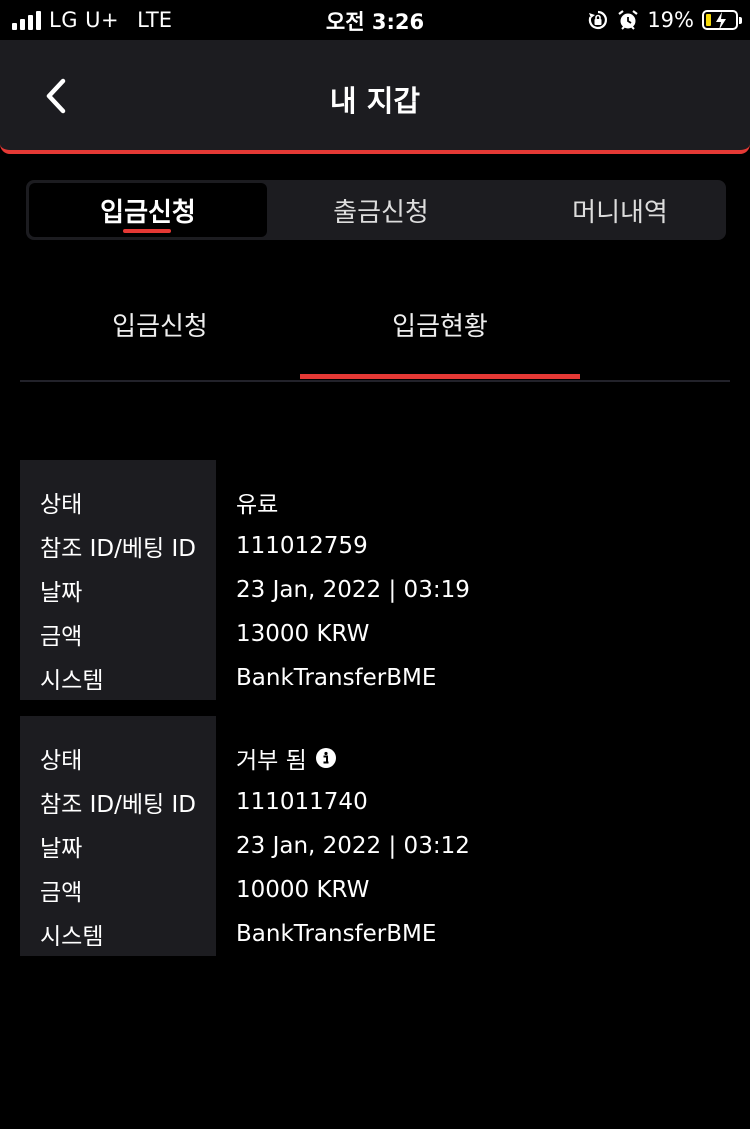 Image resolution: width=750 pixels, height=1129 pixels. Describe the element at coordinates (303, 890) in the screenshot. I see `row-value: 10000 KRW` at that location.